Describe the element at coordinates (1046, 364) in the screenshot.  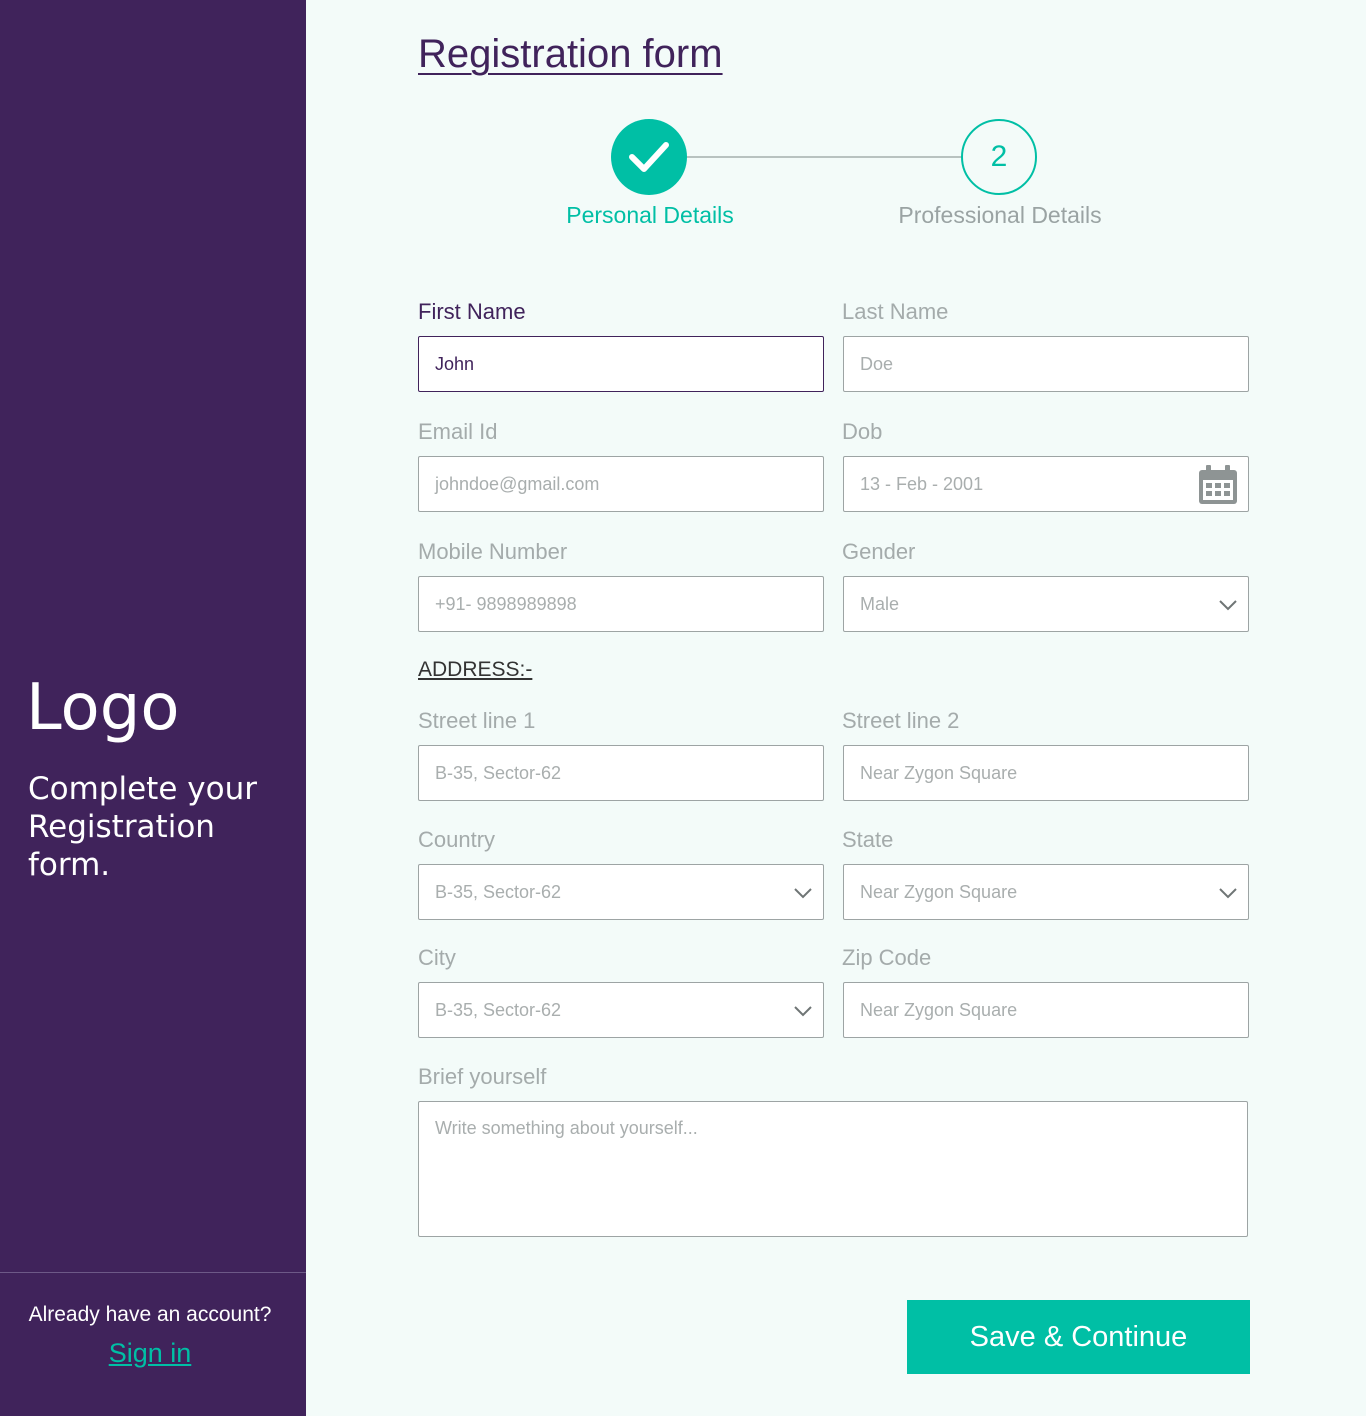
I see `last-name-input: Doe` at that location.